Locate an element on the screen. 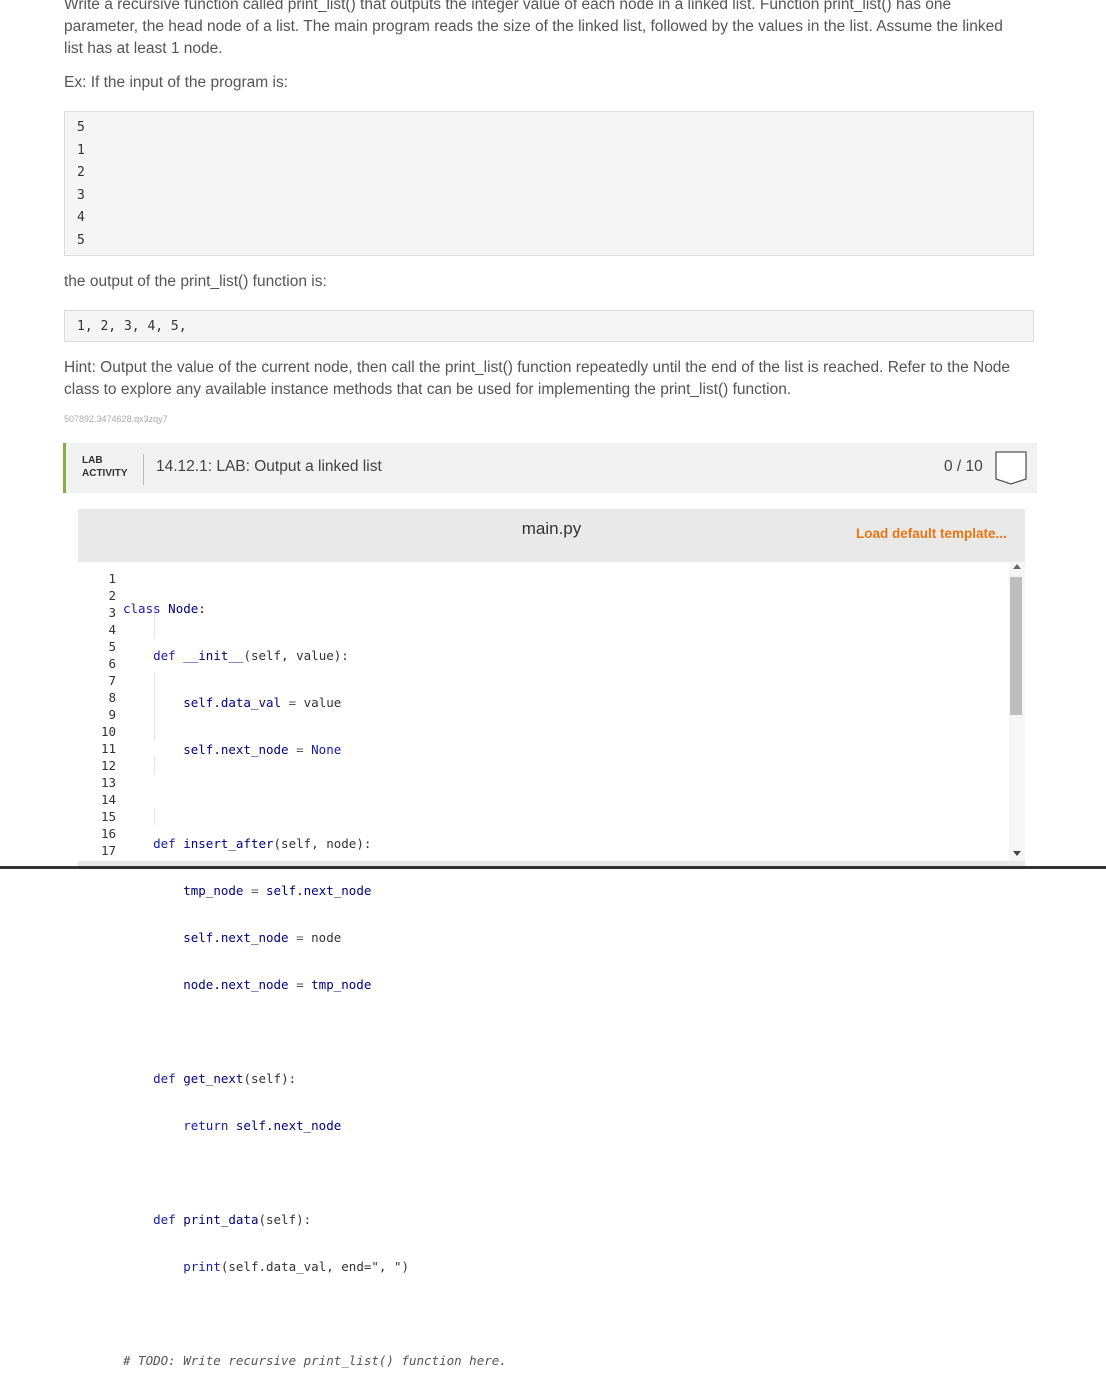 The image size is (1106, 1399). code-token: None is located at coordinates (326, 749).